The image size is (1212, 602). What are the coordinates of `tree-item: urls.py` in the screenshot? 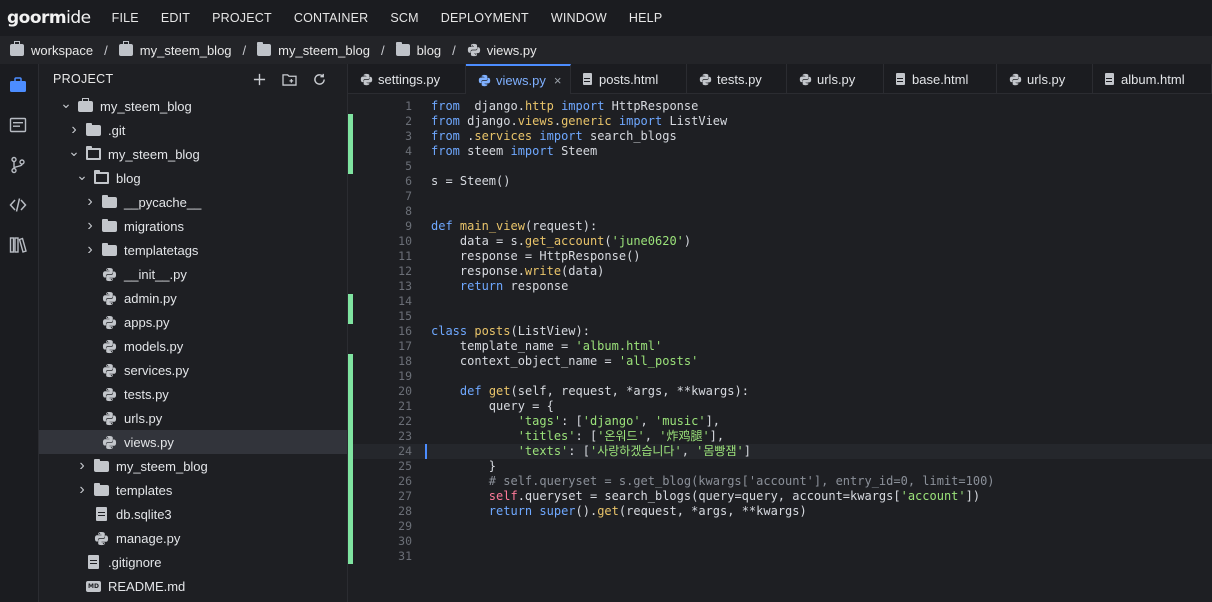 It's located at (193, 418).